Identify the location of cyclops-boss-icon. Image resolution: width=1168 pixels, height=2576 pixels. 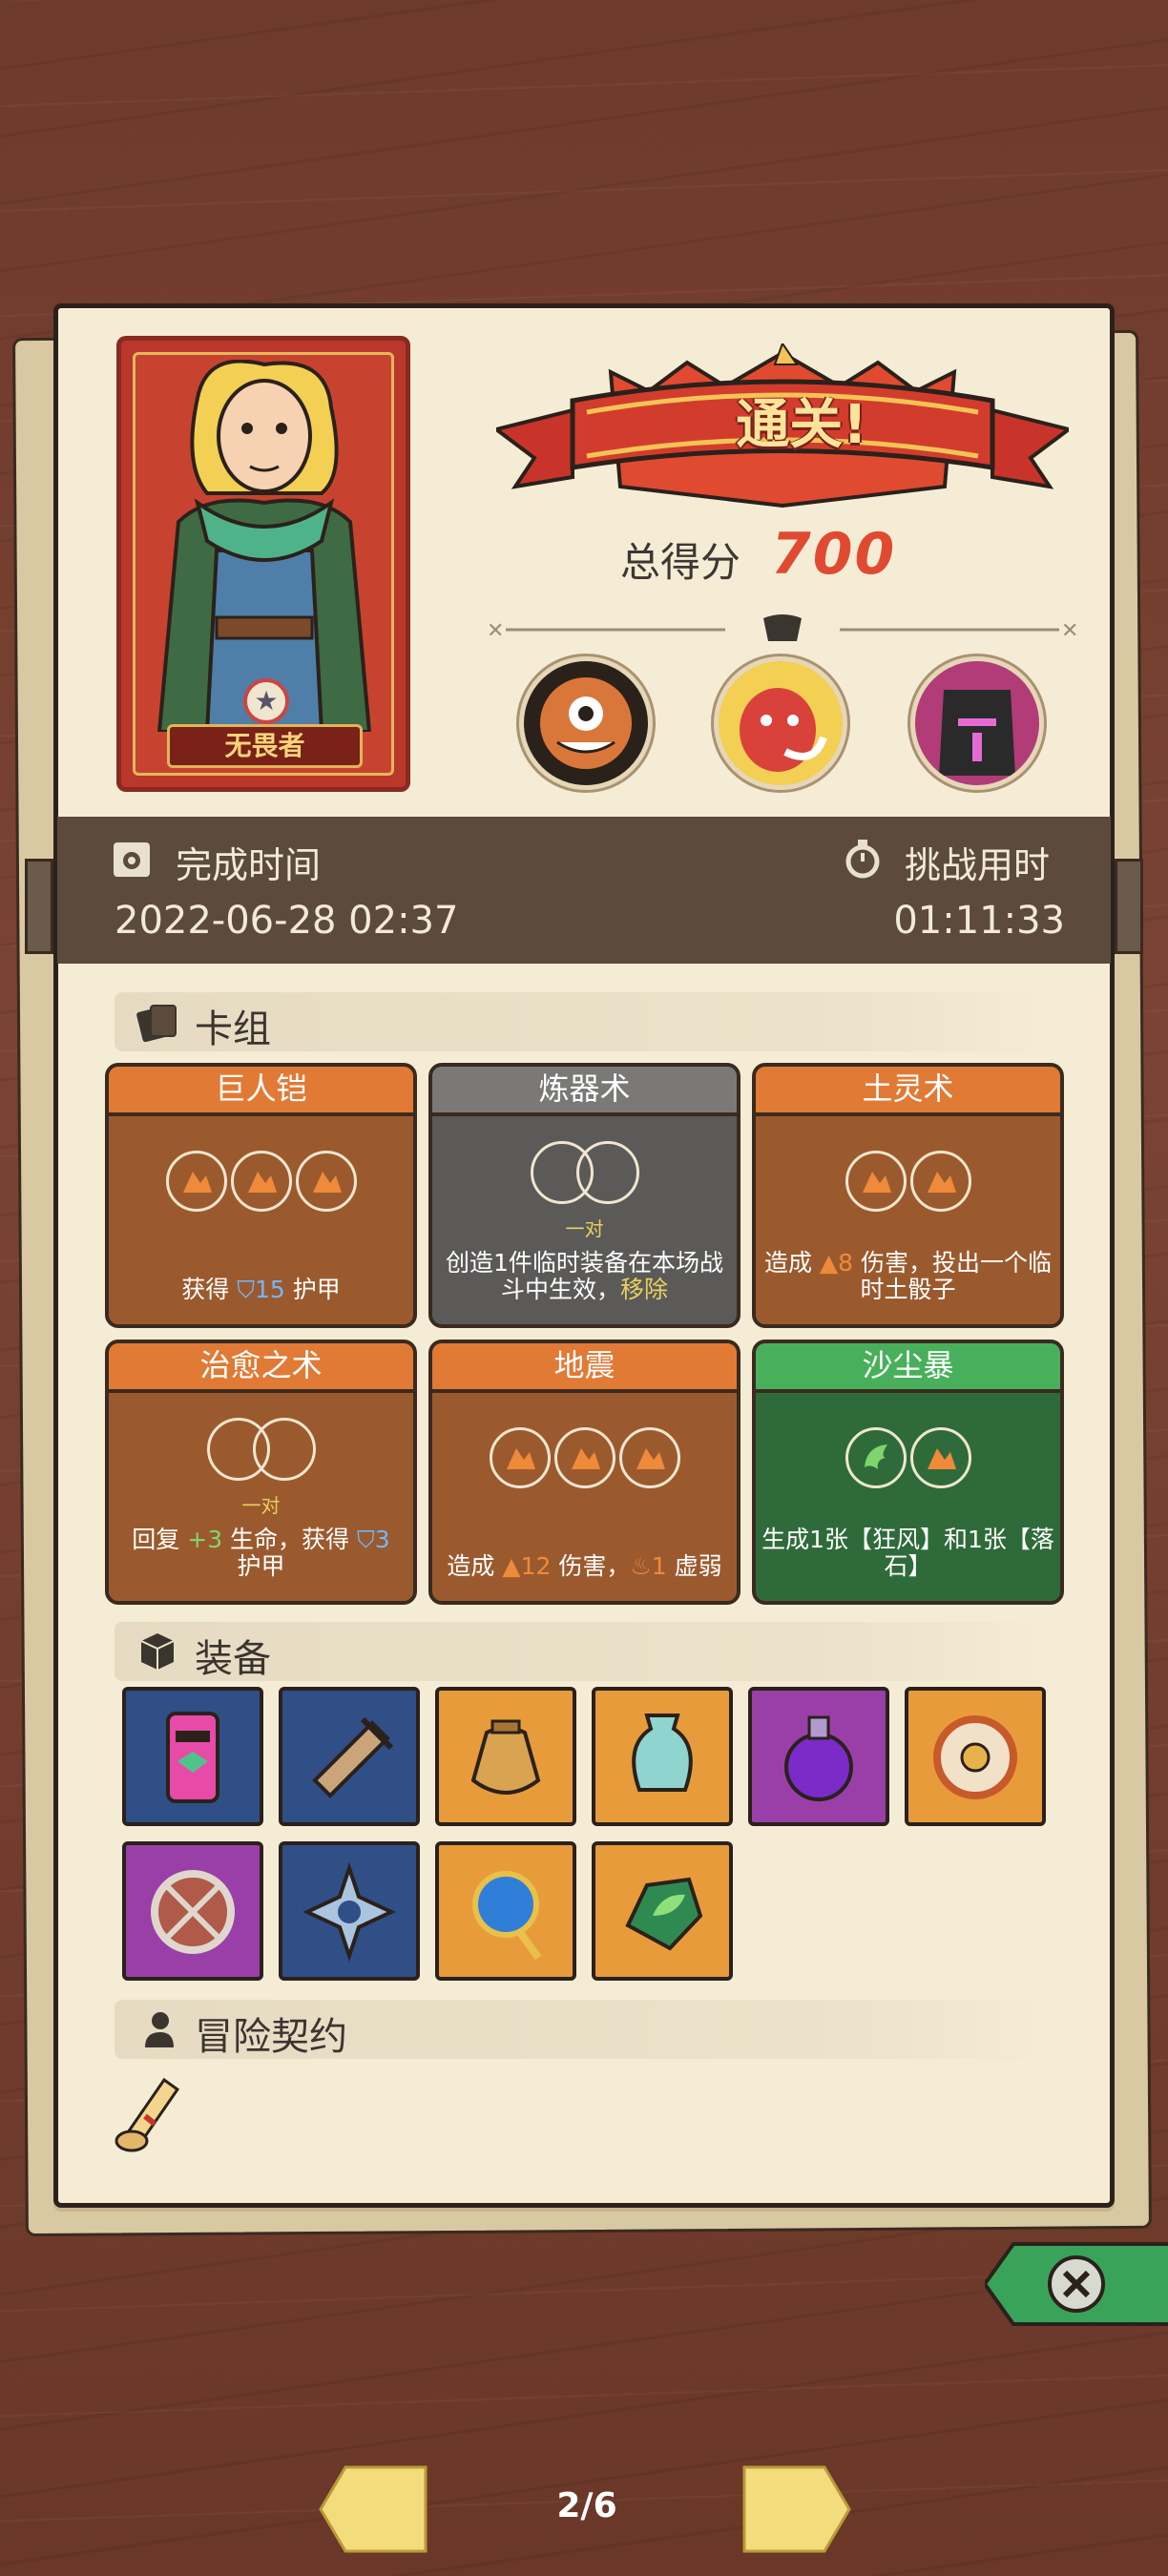
(586, 723).